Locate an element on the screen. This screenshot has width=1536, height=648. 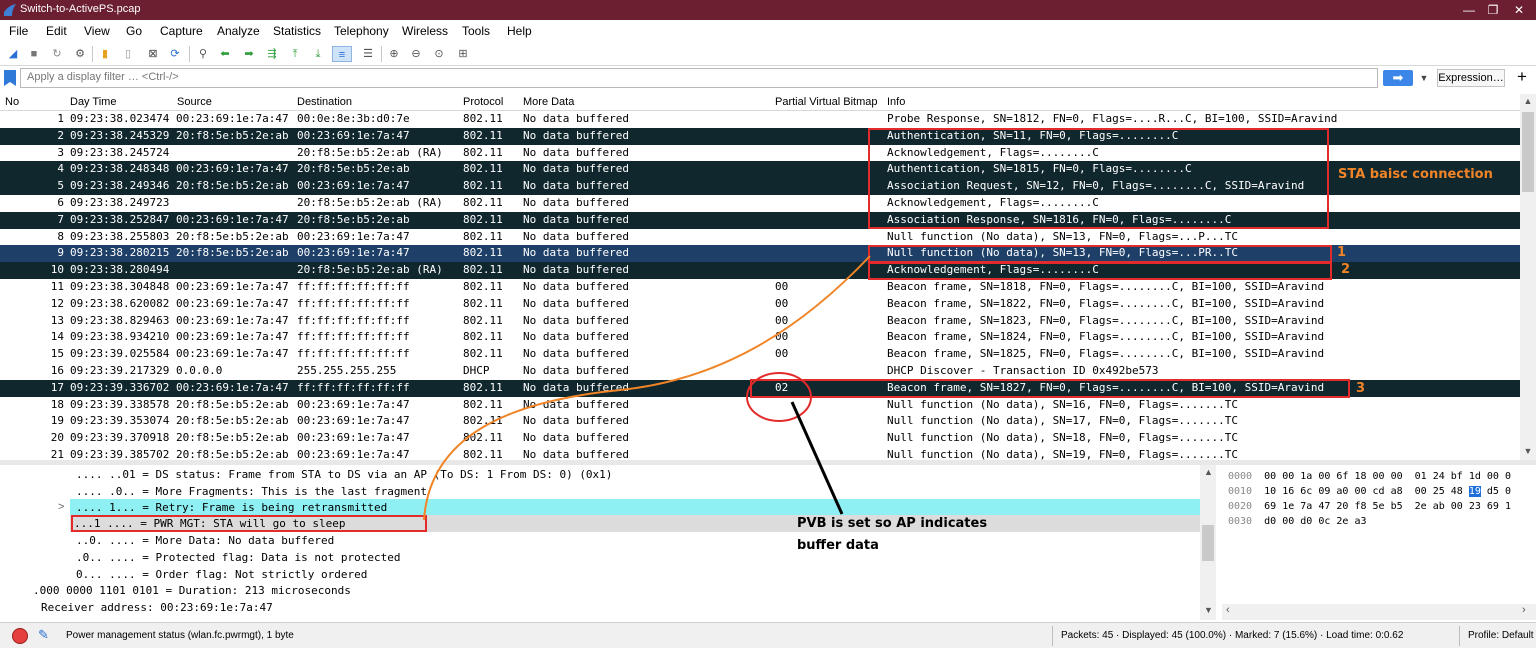
col-no: No is located at coordinates (12, 102).